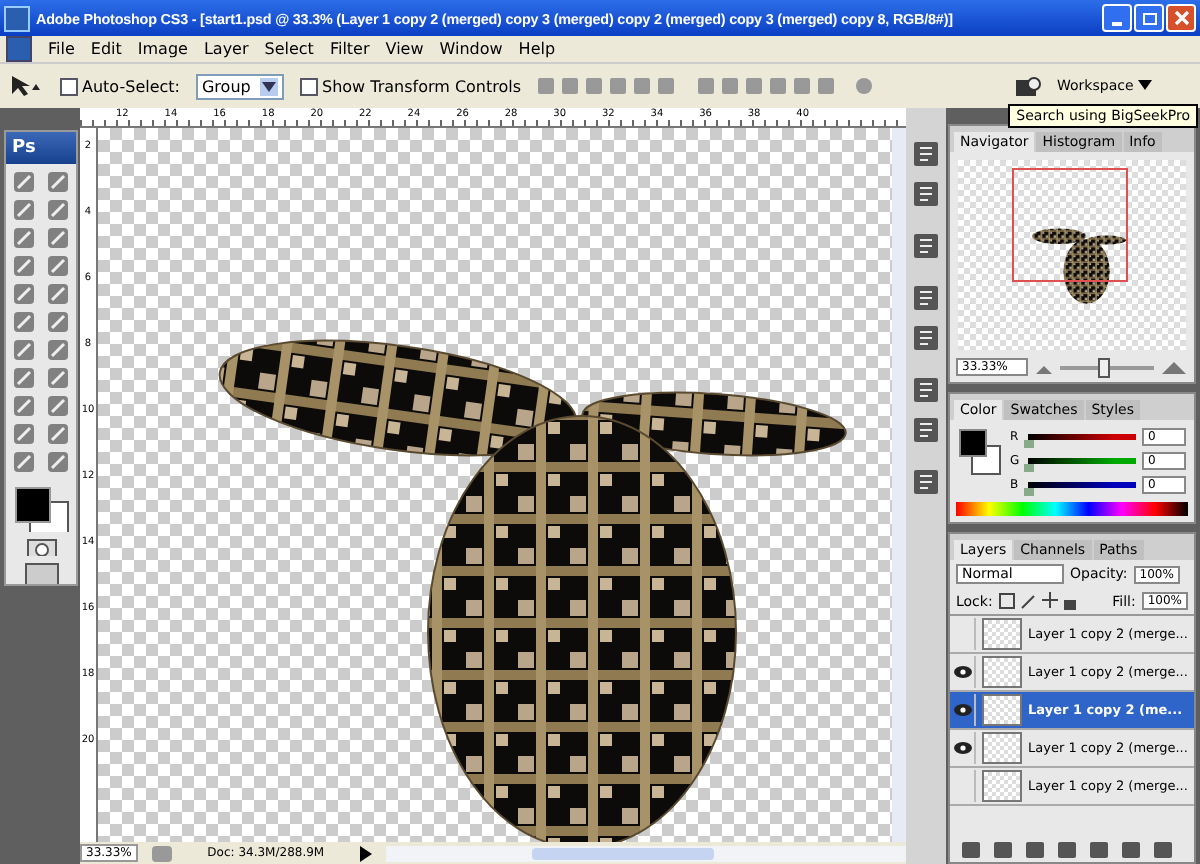 This screenshot has height=864, width=1200. Describe the element at coordinates (161, 853) in the screenshot. I see `status-icon` at that location.